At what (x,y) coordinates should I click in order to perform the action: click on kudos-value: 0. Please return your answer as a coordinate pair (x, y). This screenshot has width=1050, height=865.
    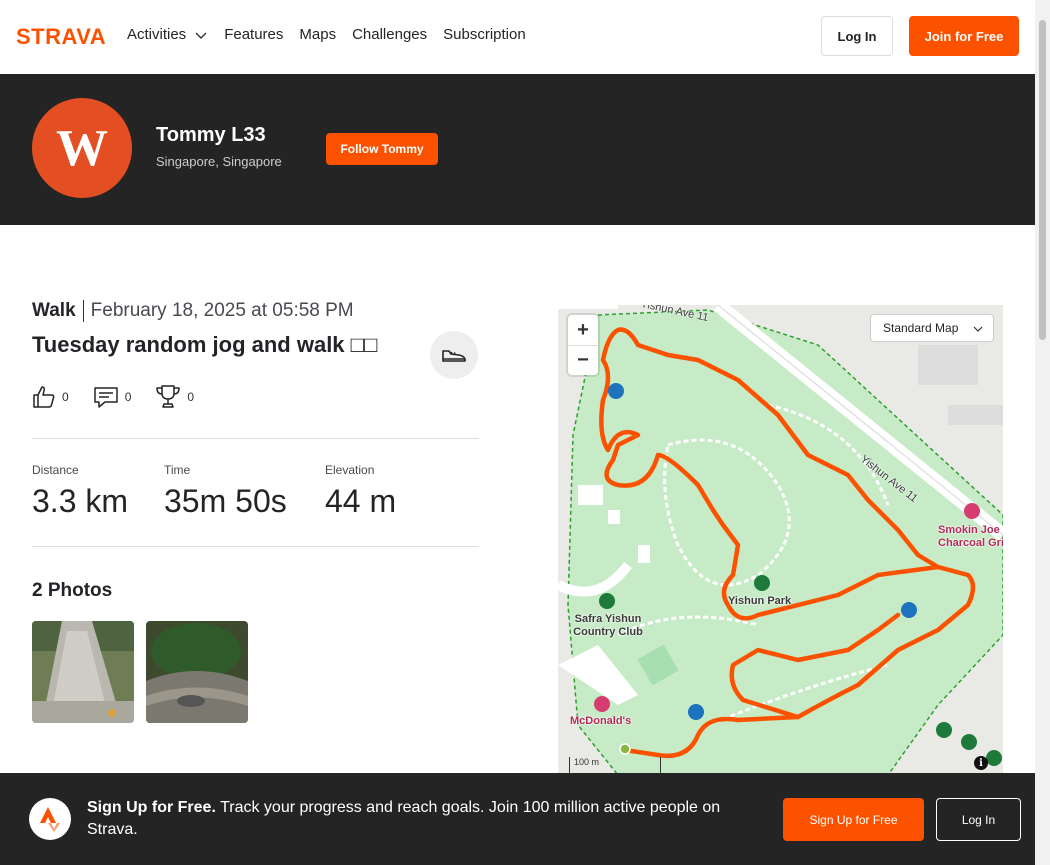
    Looking at the image, I should click on (65, 397).